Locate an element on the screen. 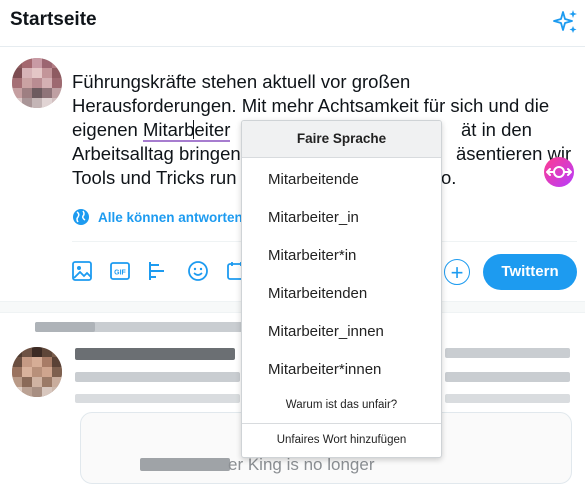  text-line-tail: ät in den is located at coordinates (496, 129).